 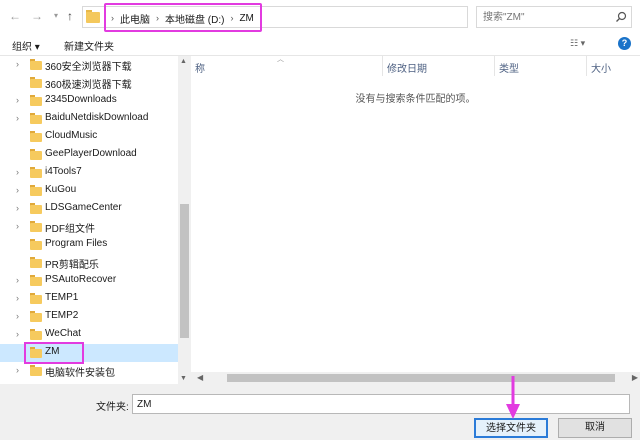 What do you see at coordinates (546, 17) in the screenshot?
I see `search-input` at bounding box center [546, 17].